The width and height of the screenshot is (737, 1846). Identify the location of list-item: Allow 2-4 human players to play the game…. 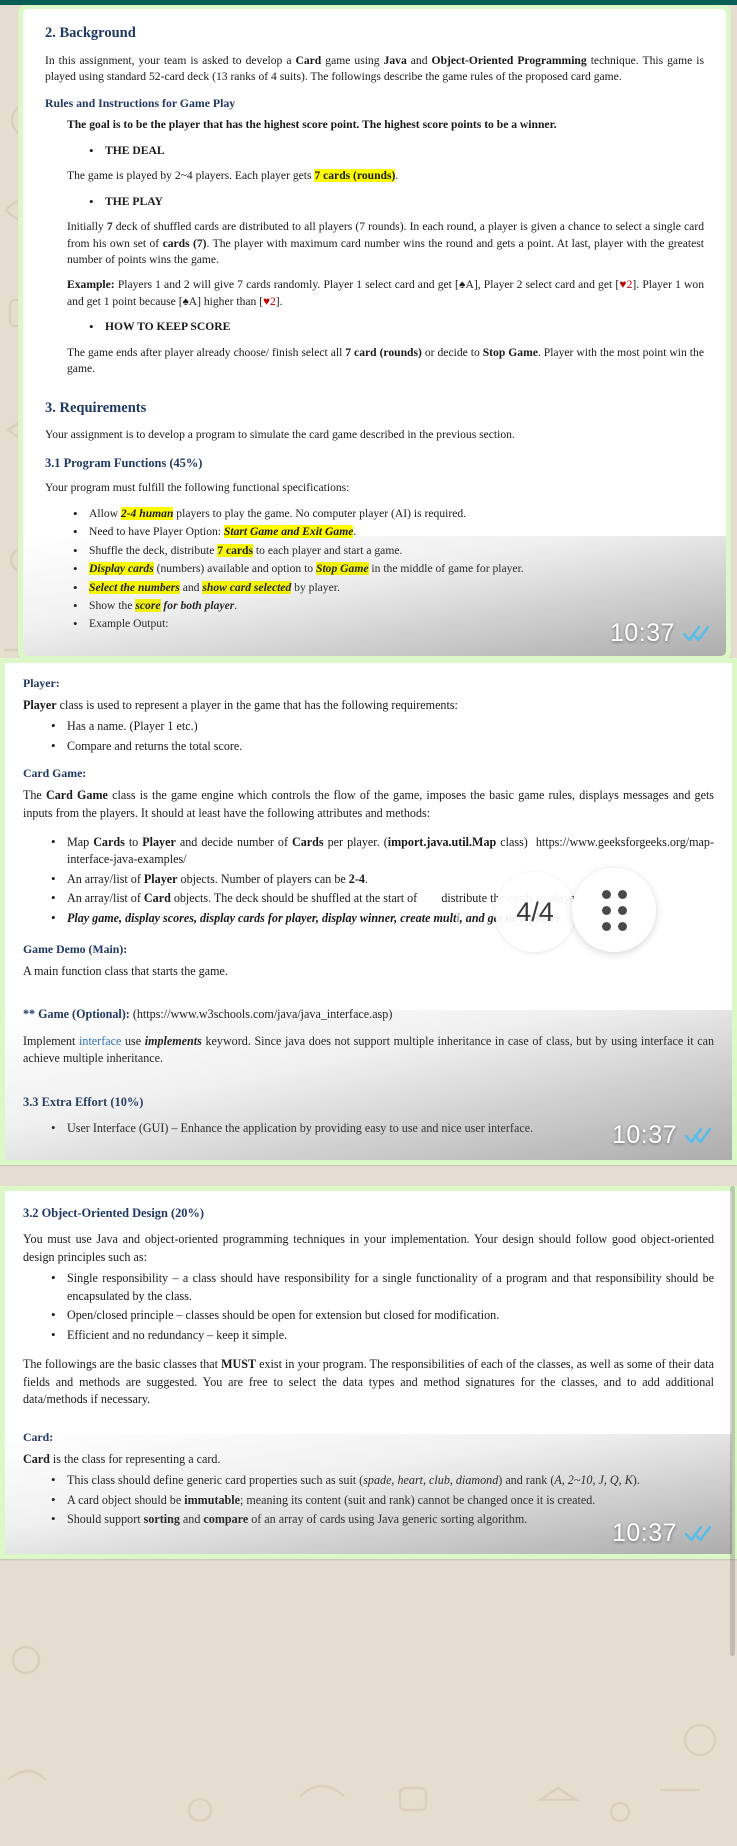
(386, 514).